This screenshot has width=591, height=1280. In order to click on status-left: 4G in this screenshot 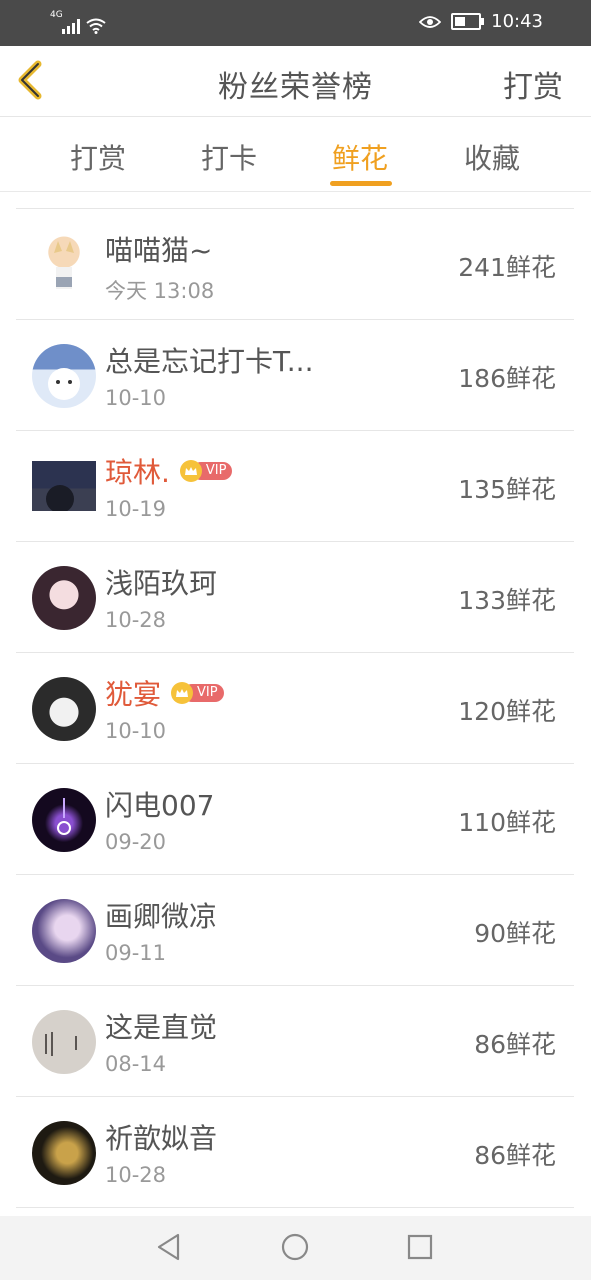, I will do `click(78, 22)`.